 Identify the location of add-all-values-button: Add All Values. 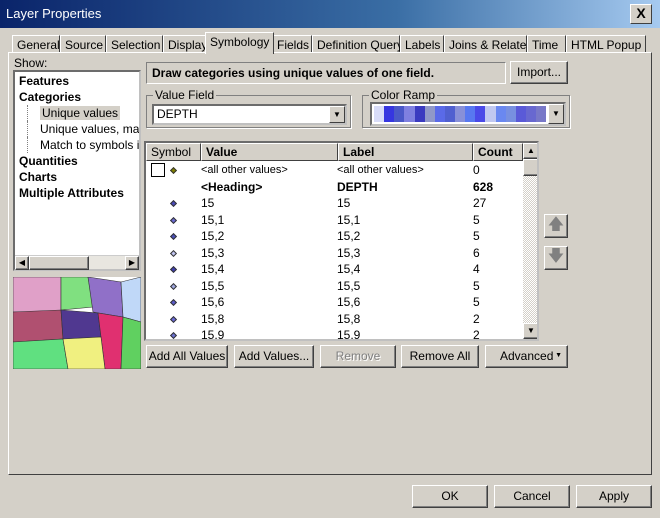
(187, 356).